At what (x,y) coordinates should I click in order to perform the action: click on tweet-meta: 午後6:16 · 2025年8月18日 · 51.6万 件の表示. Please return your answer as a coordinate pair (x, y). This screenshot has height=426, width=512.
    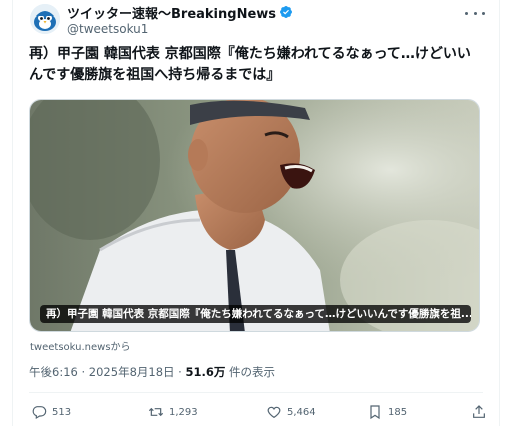
    Looking at the image, I should click on (152, 372).